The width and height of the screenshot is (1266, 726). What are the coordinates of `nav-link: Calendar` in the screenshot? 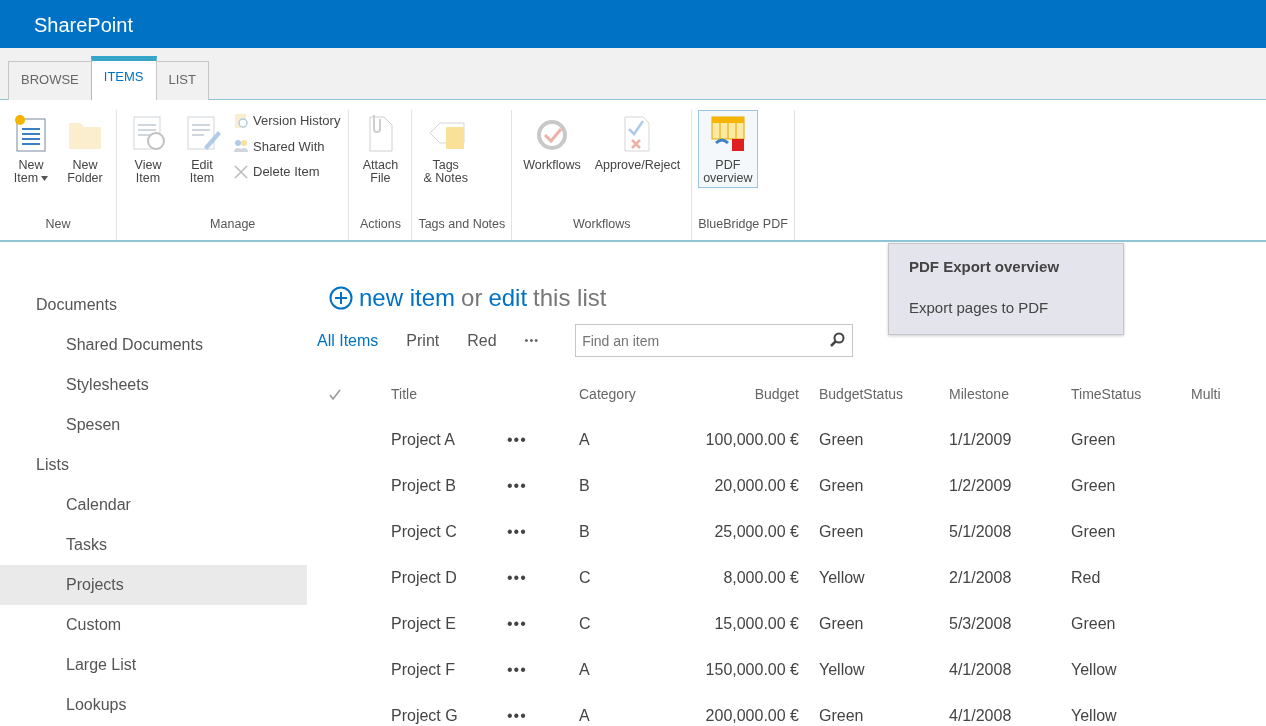 It's located at (153, 505).